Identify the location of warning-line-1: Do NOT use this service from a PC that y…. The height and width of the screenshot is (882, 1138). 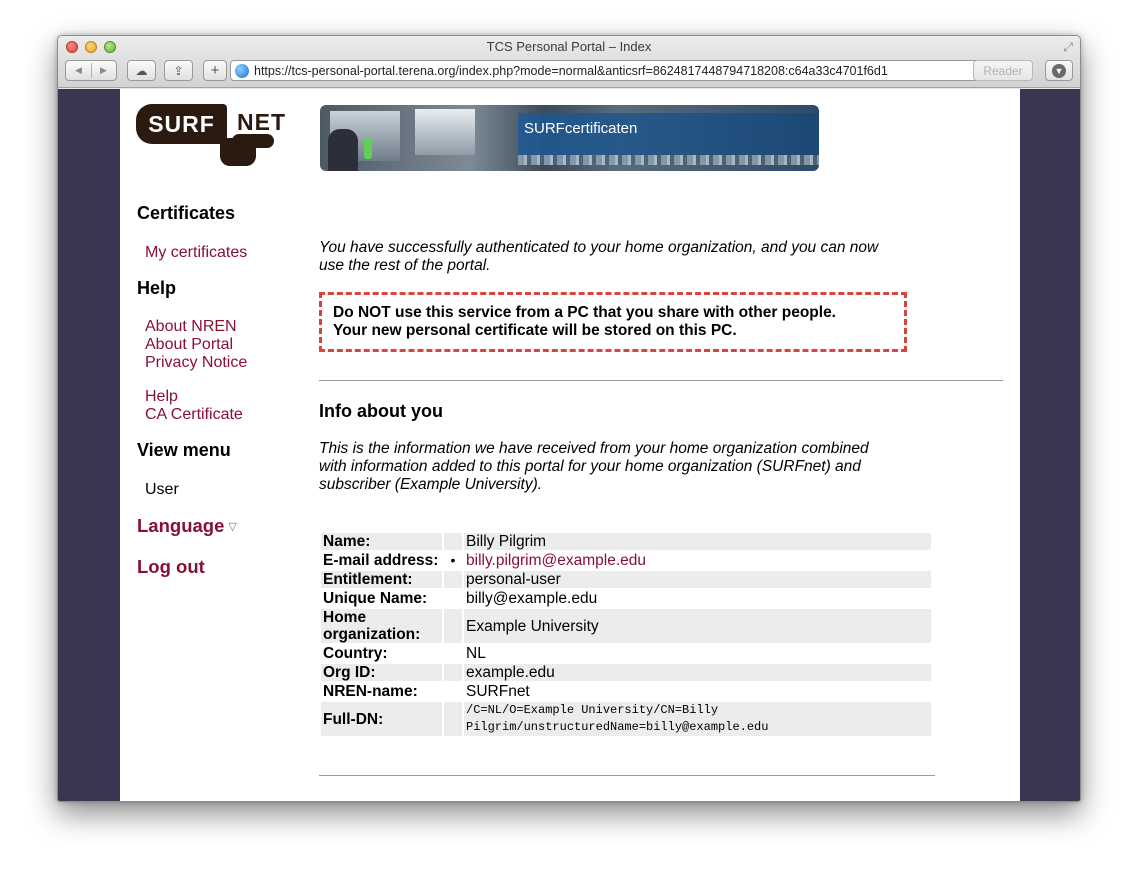
(584, 312).